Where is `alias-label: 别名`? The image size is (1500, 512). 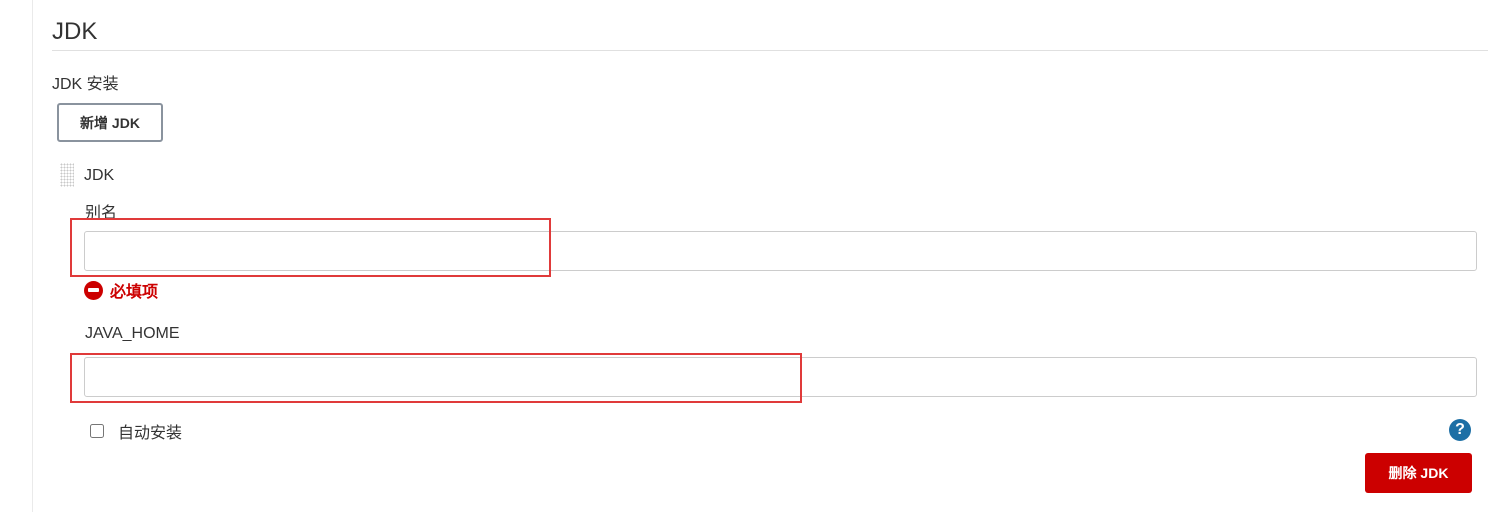
alias-label: 别名 is located at coordinates (101, 213).